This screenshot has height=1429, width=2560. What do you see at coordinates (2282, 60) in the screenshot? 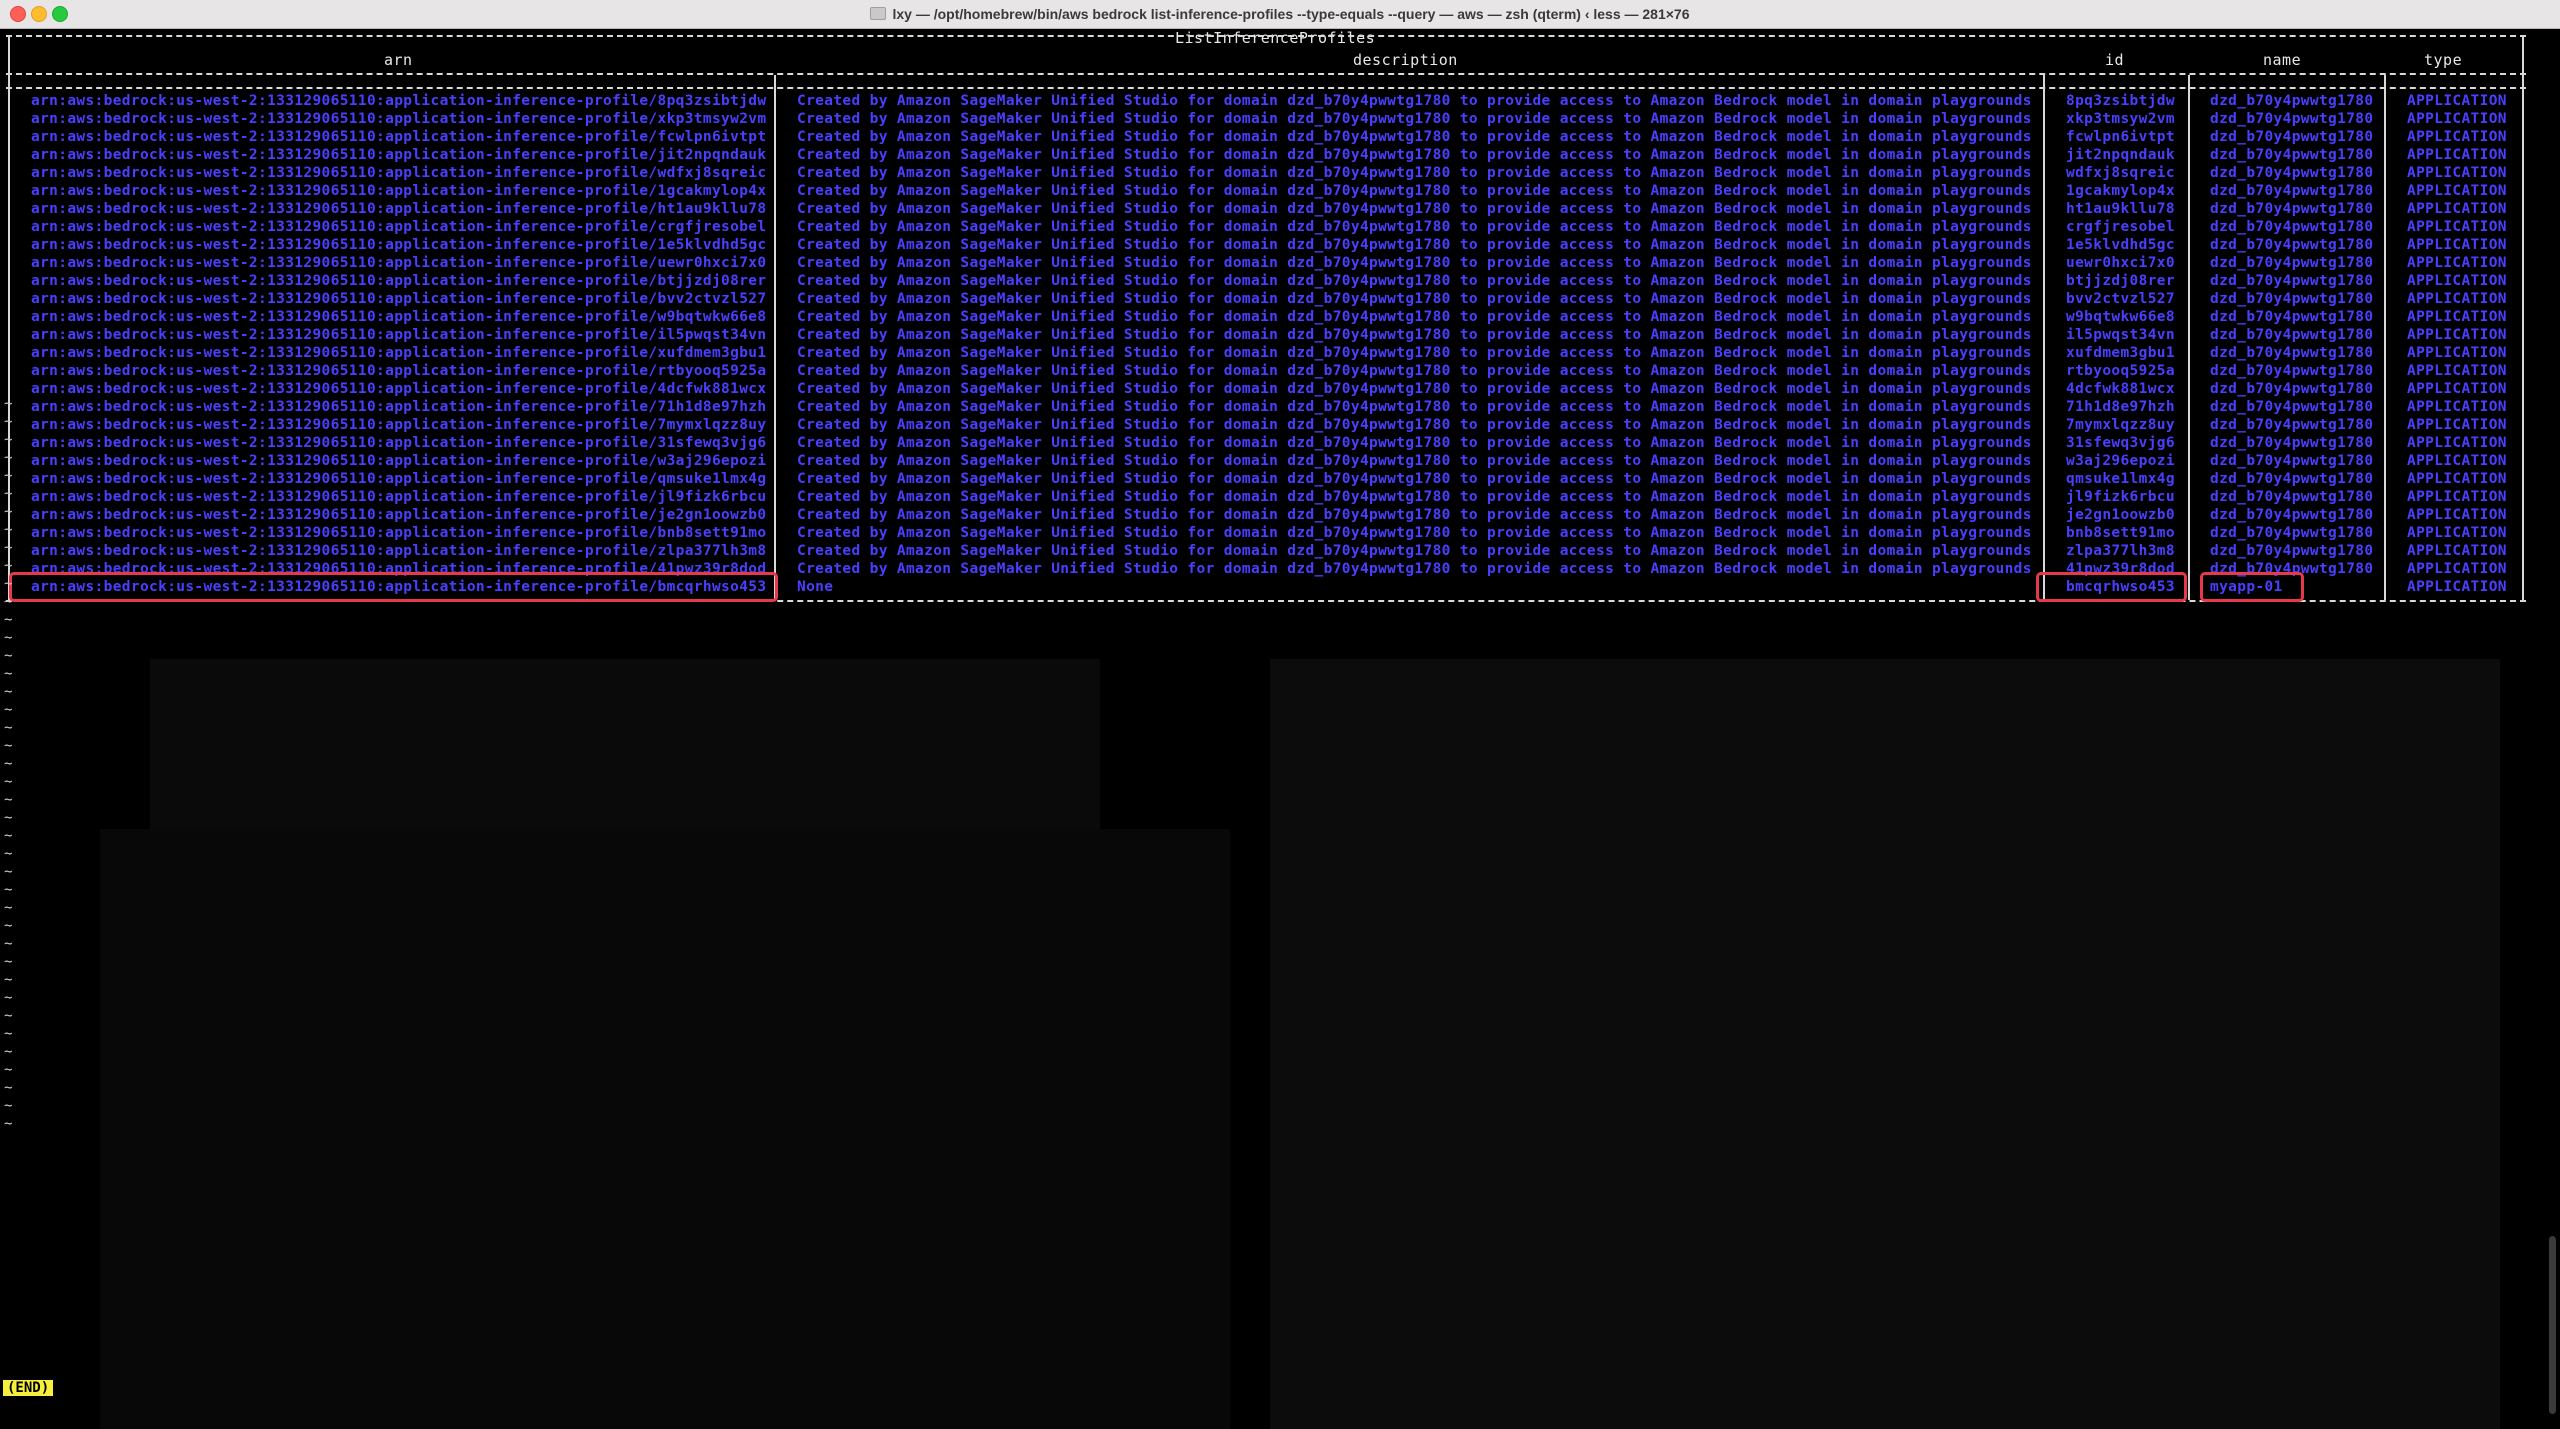
I see `column-header-name: name` at bounding box center [2282, 60].